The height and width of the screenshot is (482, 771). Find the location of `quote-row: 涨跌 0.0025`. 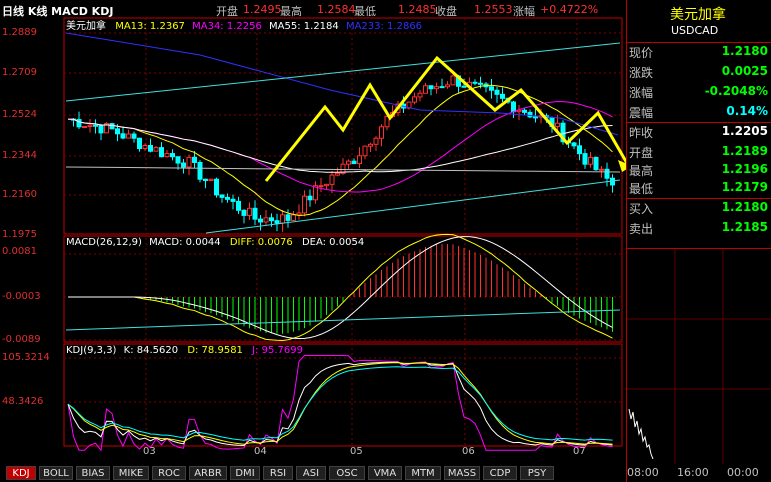

quote-row: 涨跌 0.0025 is located at coordinates (699, 72).